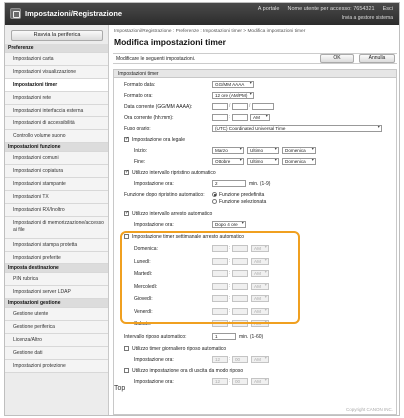 This screenshot has height=418, width=404. Describe the element at coordinates (240, 106) in the screenshot. I see `current-date-month-input` at that location.